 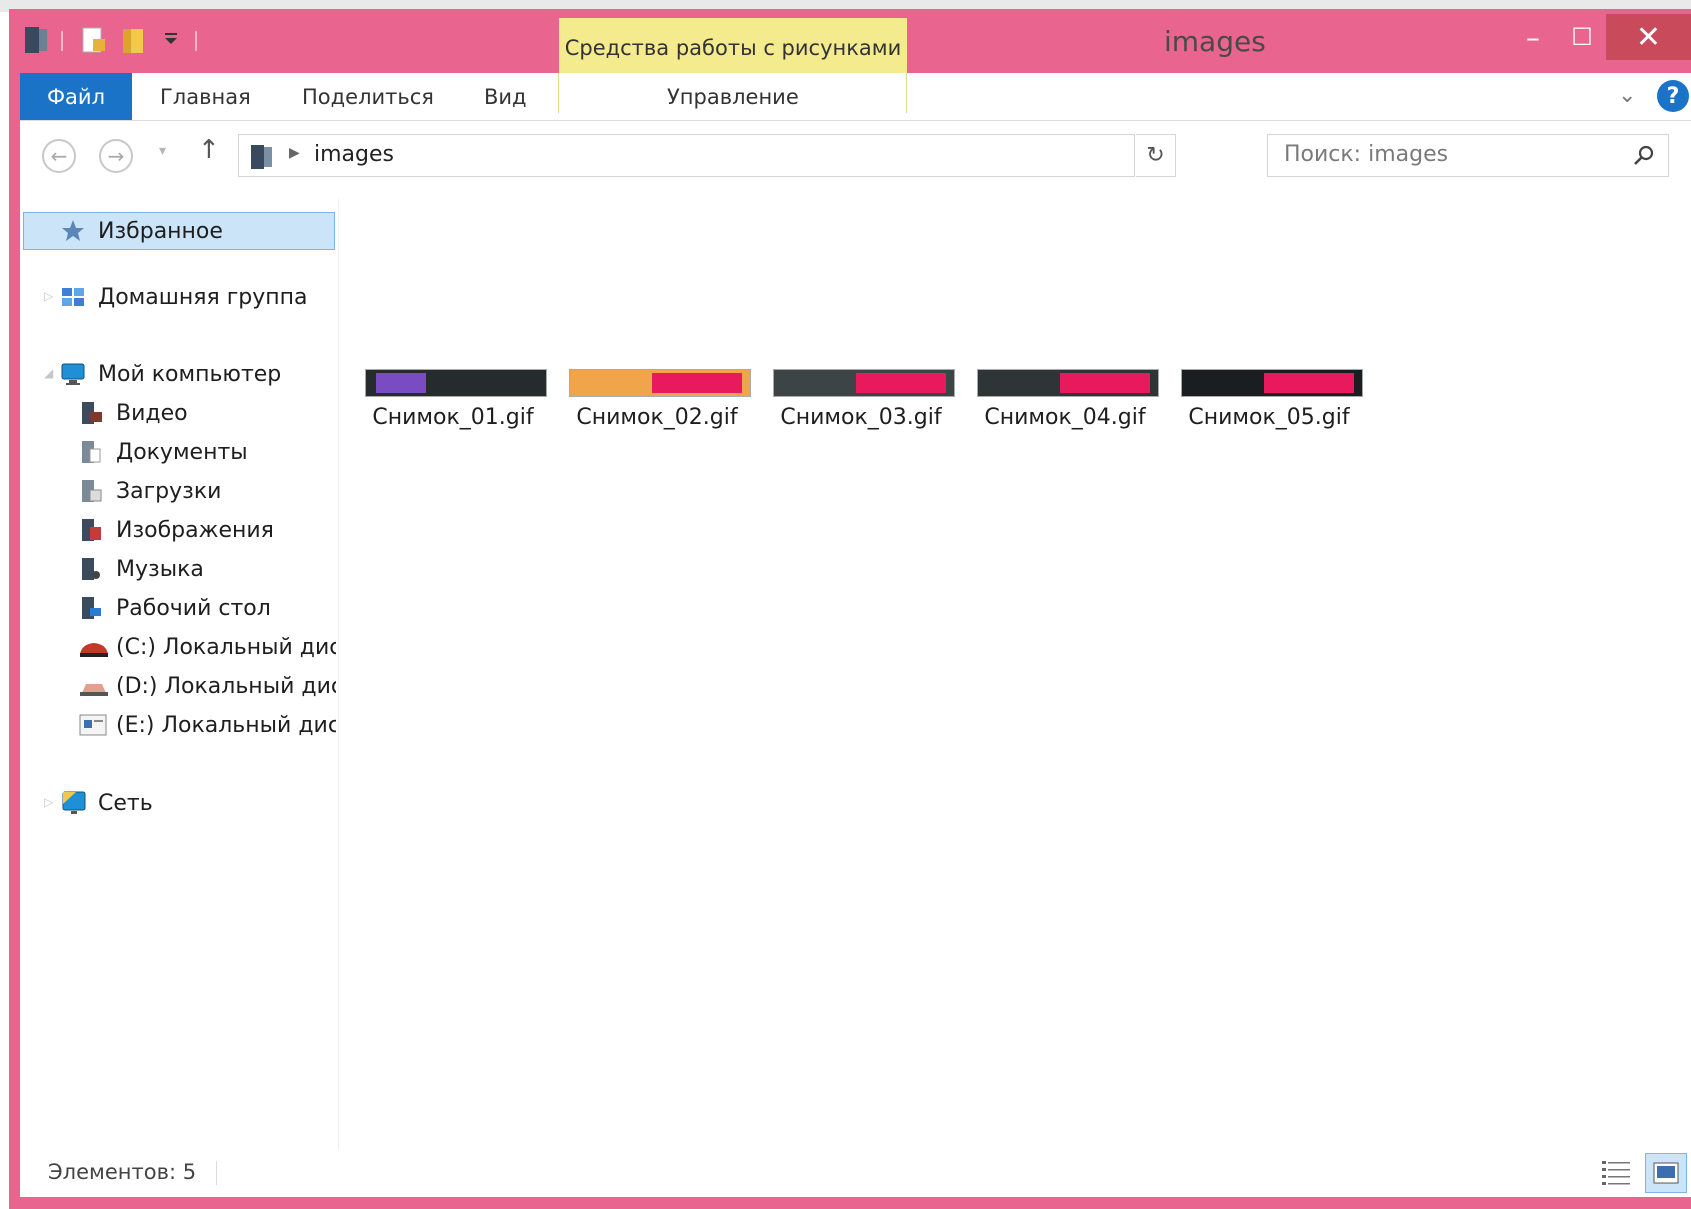 I want to click on computer-icon, so click(x=73, y=374).